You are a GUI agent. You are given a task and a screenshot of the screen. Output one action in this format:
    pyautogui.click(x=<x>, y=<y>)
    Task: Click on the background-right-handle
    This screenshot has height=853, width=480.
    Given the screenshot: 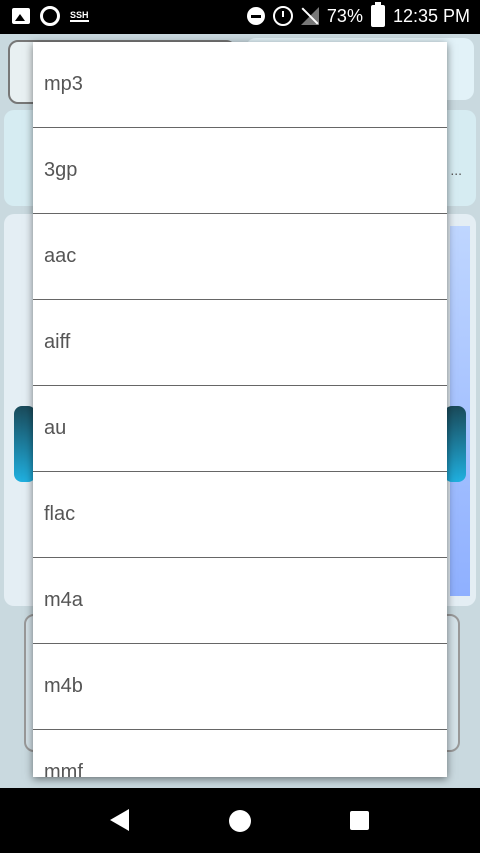 What is the action you would take?
    pyautogui.click(x=455, y=444)
    